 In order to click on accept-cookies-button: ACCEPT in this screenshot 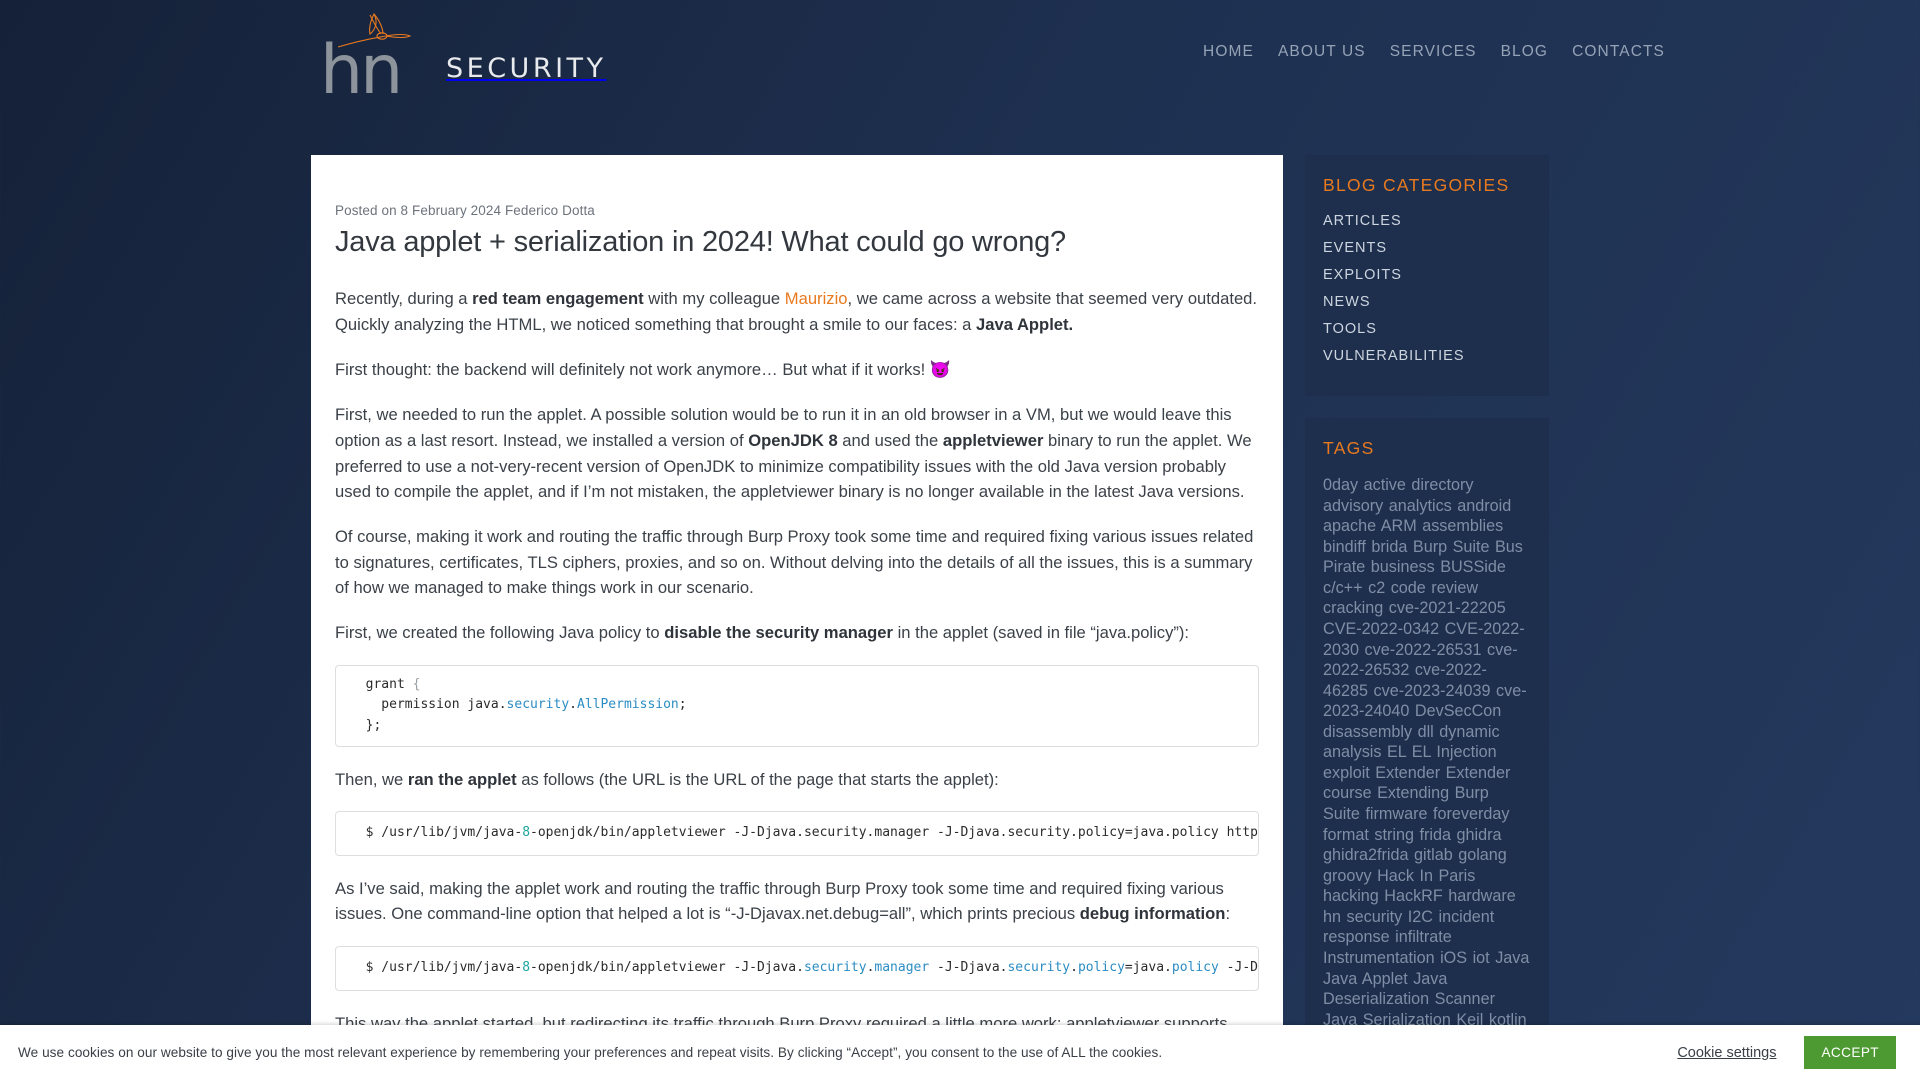, I will do `click(1850, 1052)`.